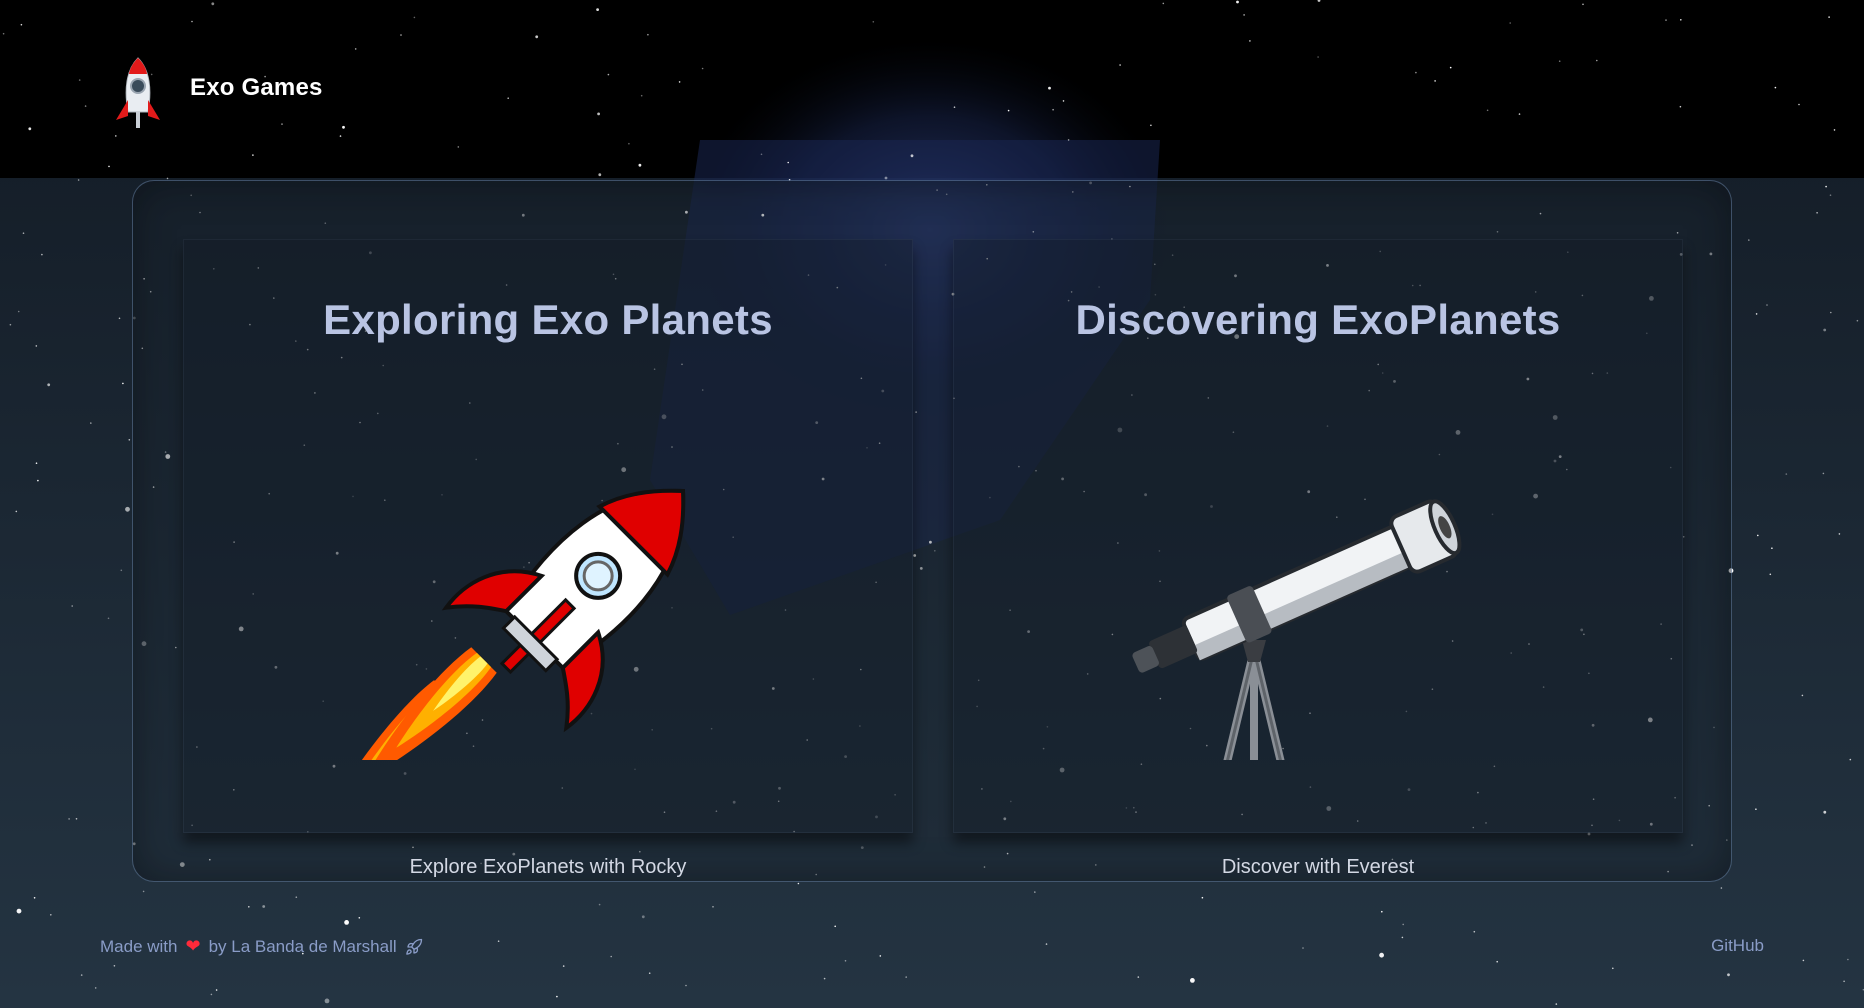 This screenshot has width=1864, height=1008. I want to click on github-link: GitHub, so click(1737, 946).